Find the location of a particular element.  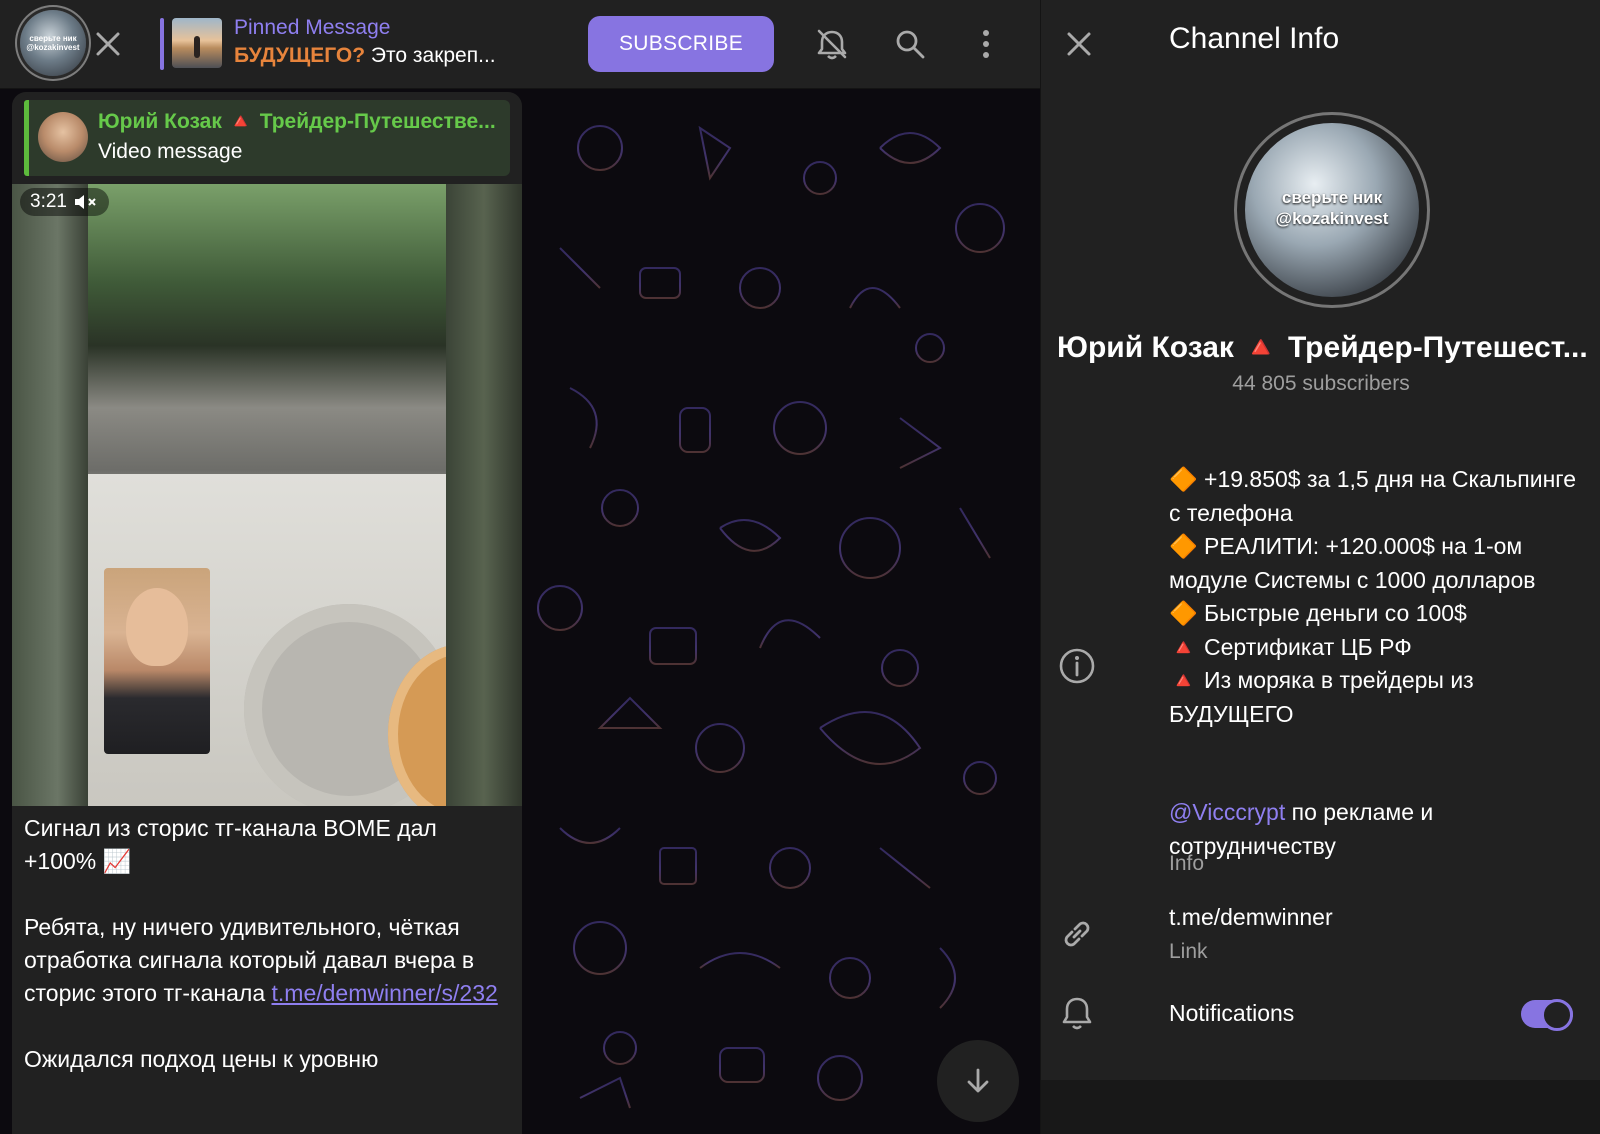

channel-name-first: Юрий Козак is located at coordinates (1145, 347).